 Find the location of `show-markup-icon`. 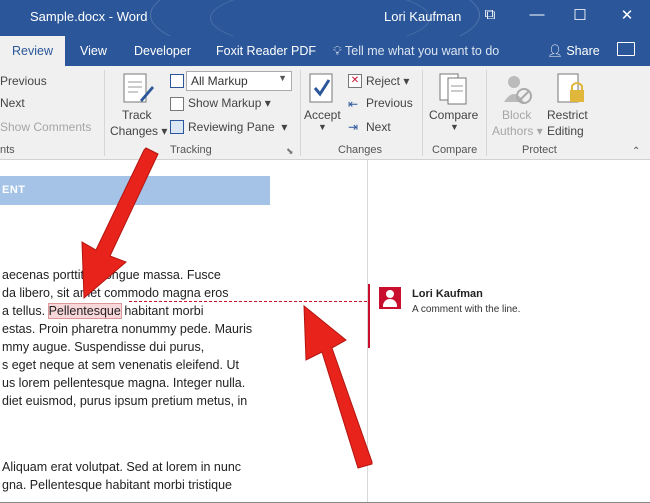

show-markup-icon is located at coordinates (177, 104).